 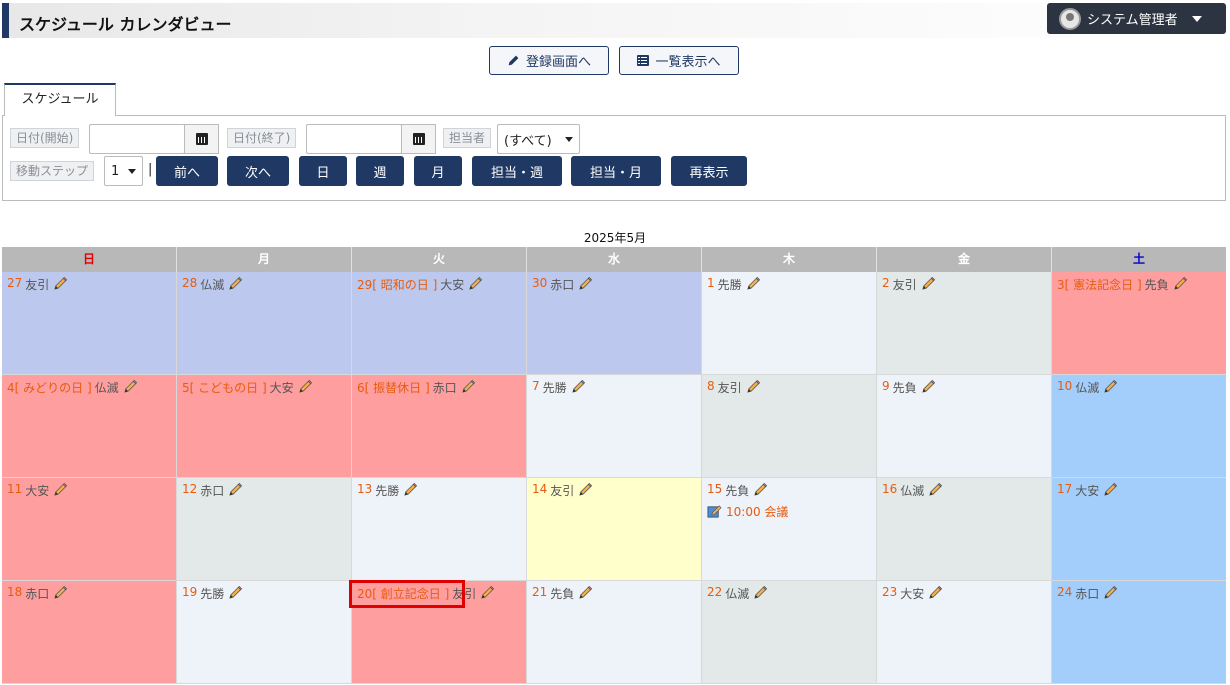 What do you see at coordinates (1196, 18) in the screenshot?
I see `caret-down-icon` at bounding box center [1196, 18].